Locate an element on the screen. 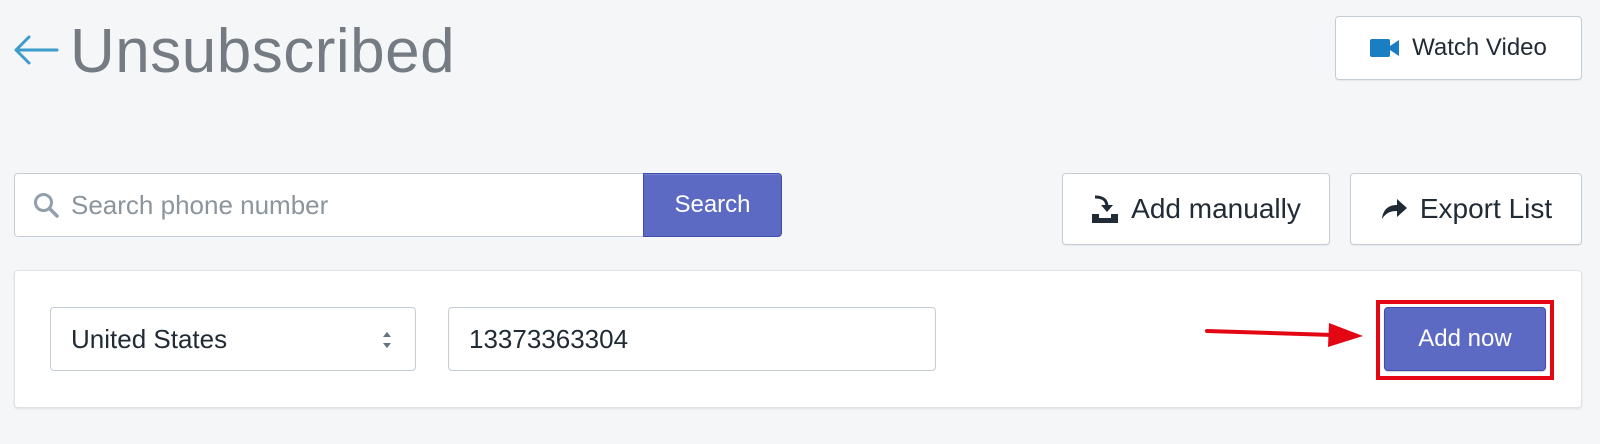 This screenshot has height=444, width=1600. add-manually-button: Add manually is located at coordinates (1196, 209).